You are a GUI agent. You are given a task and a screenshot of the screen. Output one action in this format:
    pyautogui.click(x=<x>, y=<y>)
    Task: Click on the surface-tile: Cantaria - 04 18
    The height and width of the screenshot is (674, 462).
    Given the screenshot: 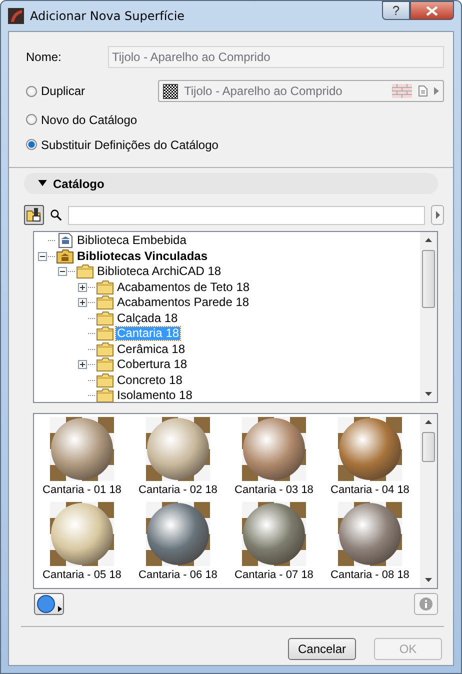 What is the action you would take?
    pyautogui.click(x=370, y=456)
    